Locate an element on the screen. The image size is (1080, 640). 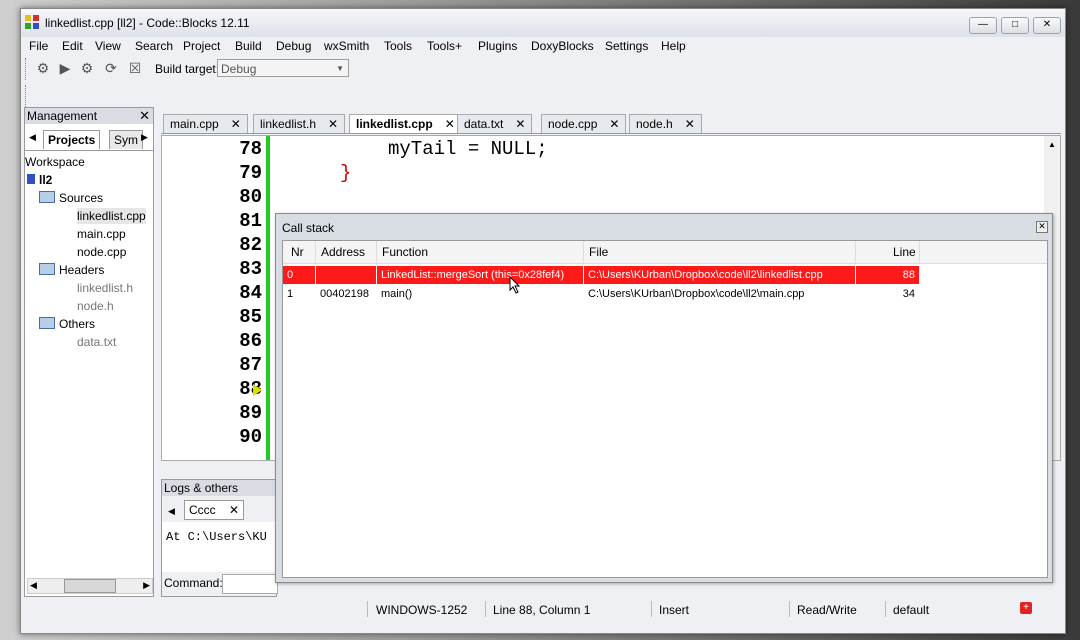
code-line-79: } is located at coordinates (346, 173).